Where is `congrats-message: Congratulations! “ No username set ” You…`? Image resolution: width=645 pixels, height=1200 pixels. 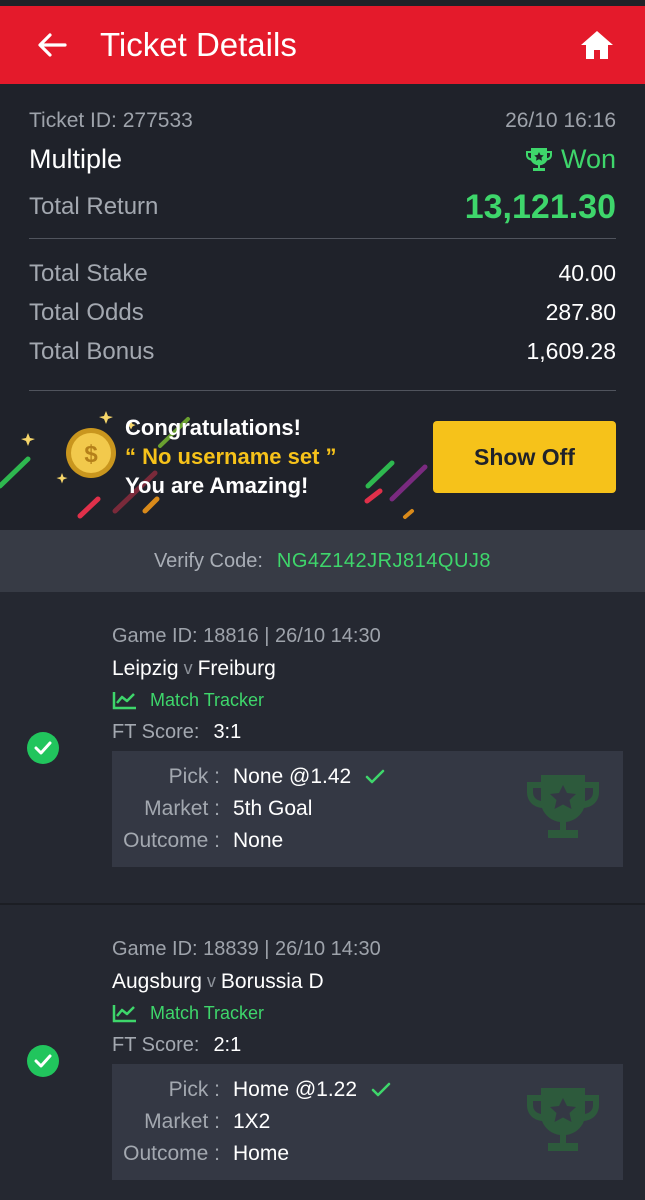
congrats-message: Congratulations! “ No username set ” You… is located at coordinates (231, 456).